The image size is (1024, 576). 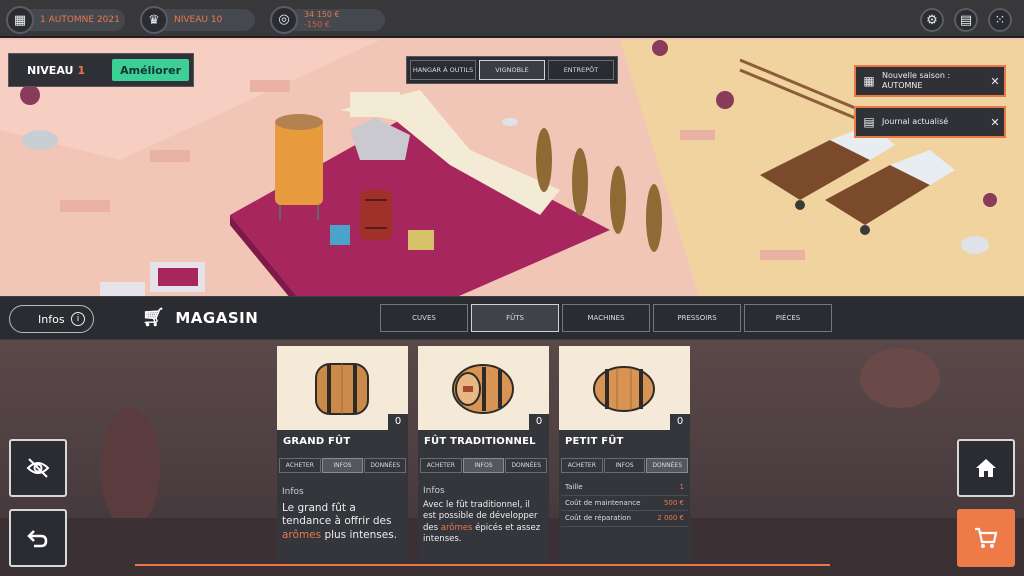 I want to click on date-text: 1 AUTOMNE 2021, so click(x=80, y=20).